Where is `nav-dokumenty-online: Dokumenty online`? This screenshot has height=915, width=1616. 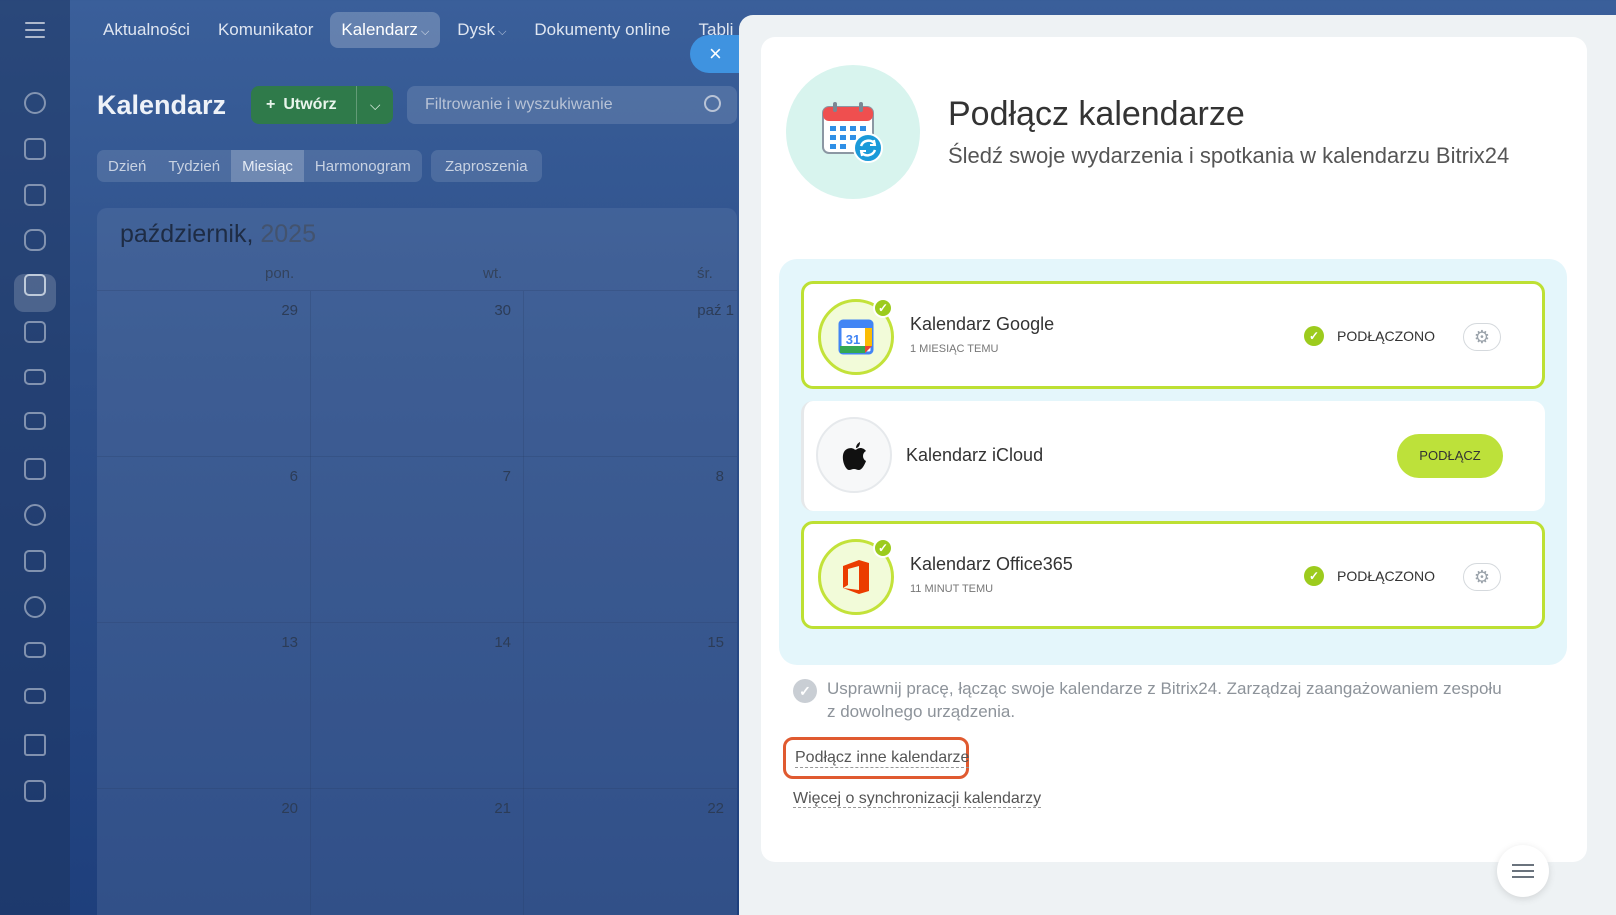
nav-dokumenty-online: Dokumenty online is located at coordinates (602, 30).